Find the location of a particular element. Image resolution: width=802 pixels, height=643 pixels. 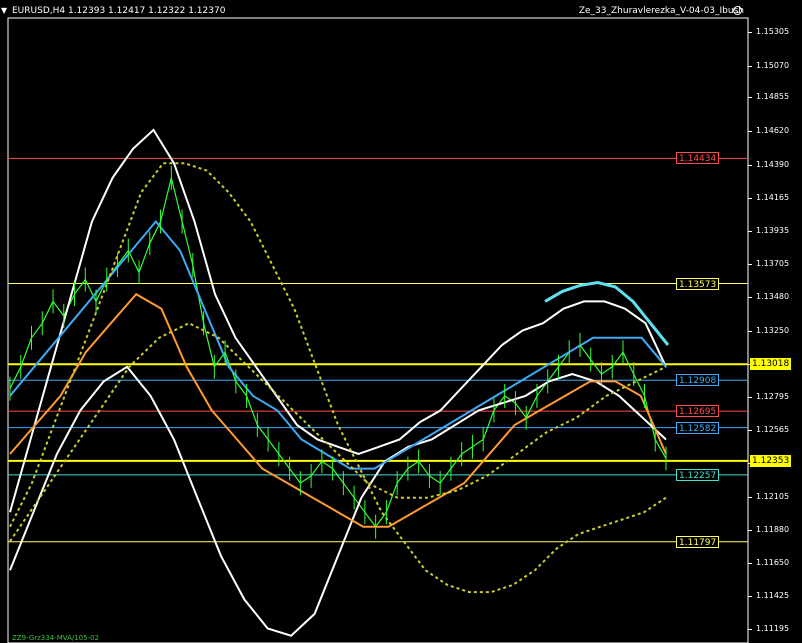

price-tick-label: 1.13250 is located at coordinates (773, 330).